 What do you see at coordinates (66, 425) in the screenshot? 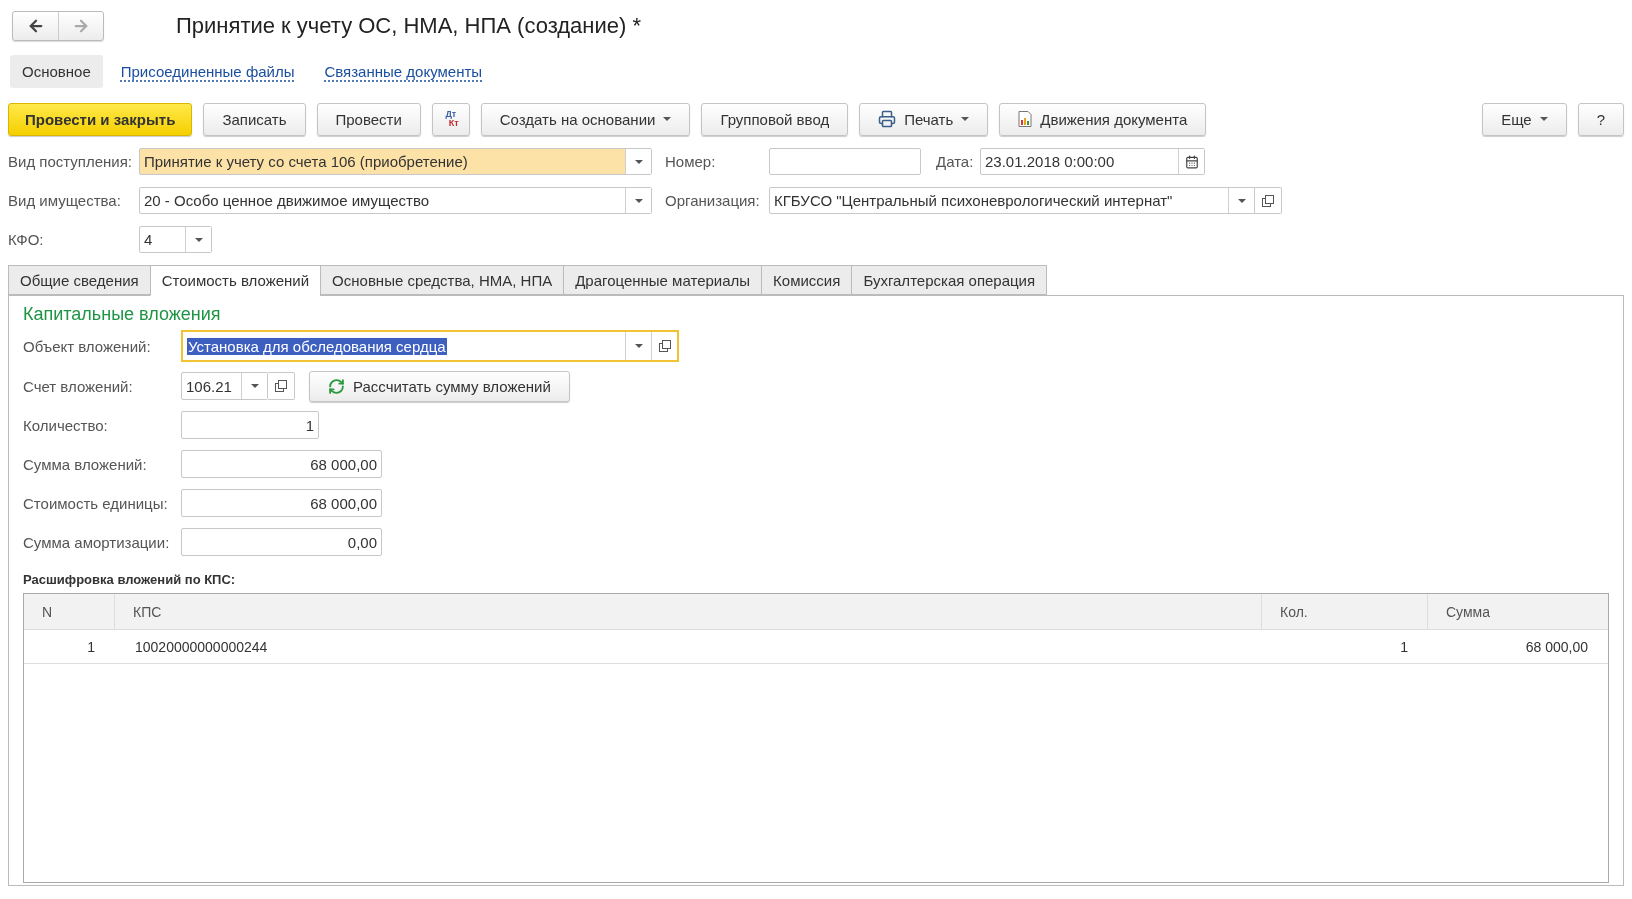
I see `field-label: Количество:` at bounding box center [66, 425].